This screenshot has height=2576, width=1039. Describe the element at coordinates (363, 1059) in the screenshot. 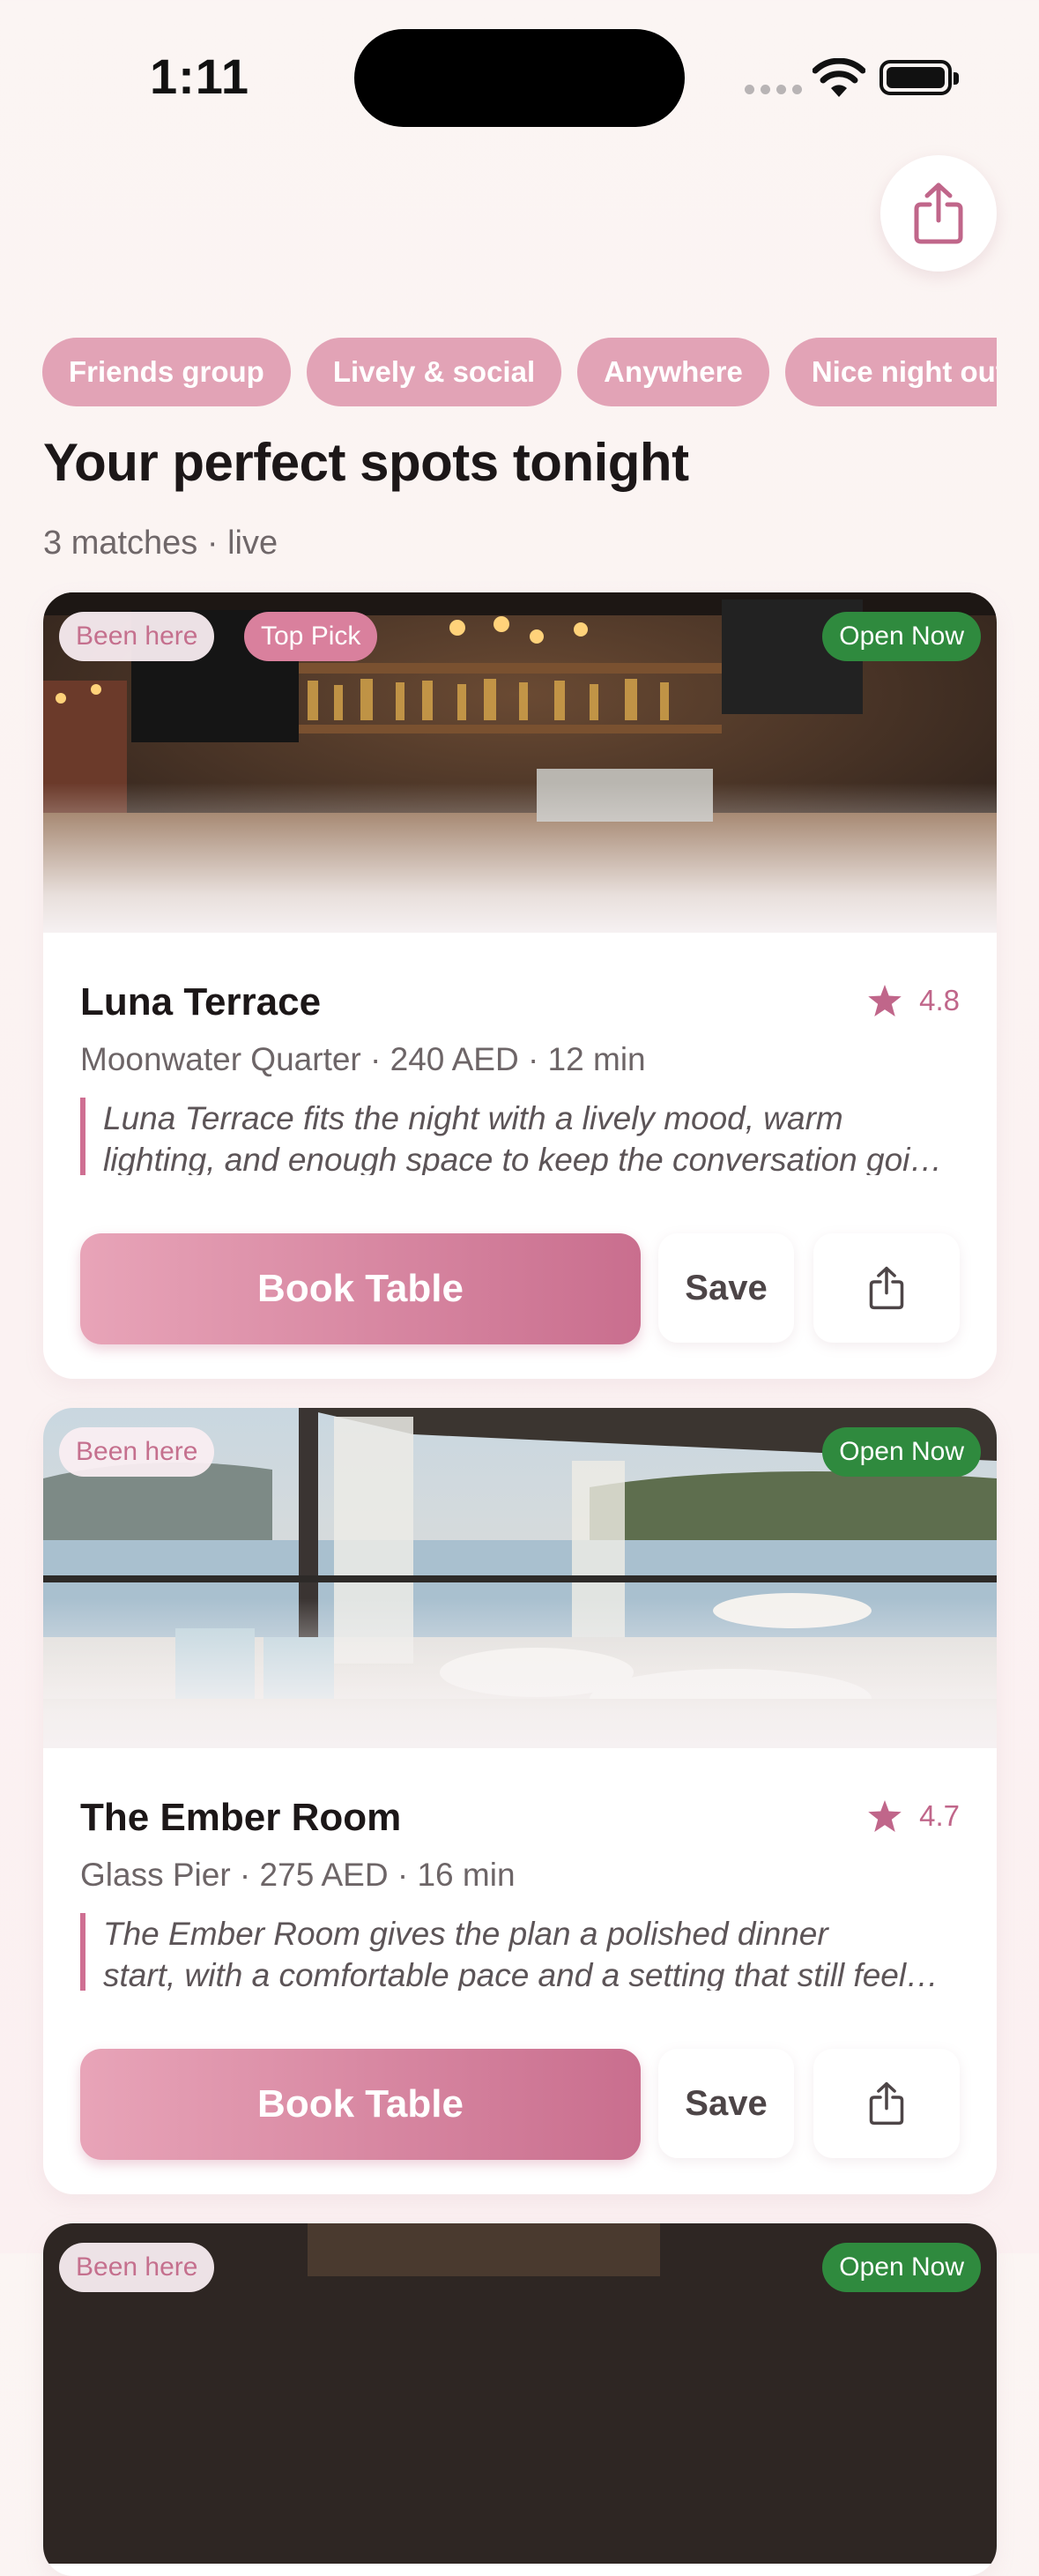

I see `venue-meta: Moonwater Quarter · 240 AED · 12 min` at that location.